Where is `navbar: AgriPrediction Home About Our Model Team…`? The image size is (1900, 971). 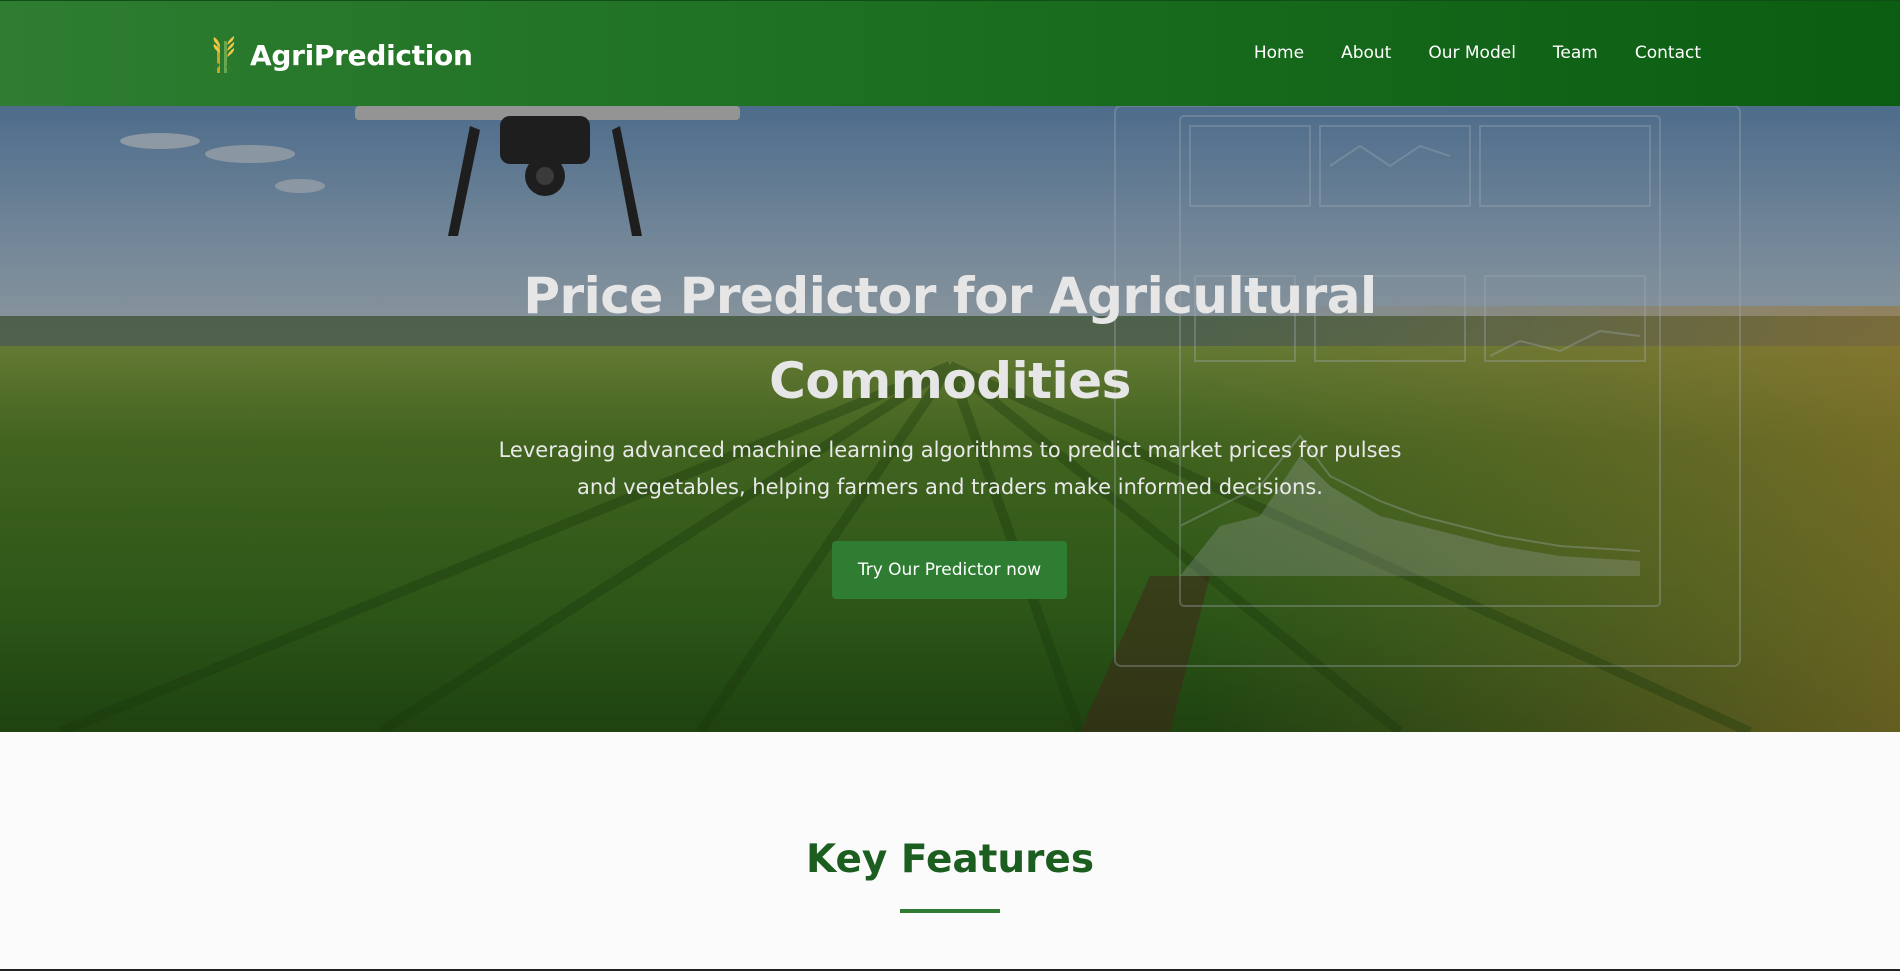
navbar: AgriPrediction Home About Our Model Team… is located at coordinates (950, 53).